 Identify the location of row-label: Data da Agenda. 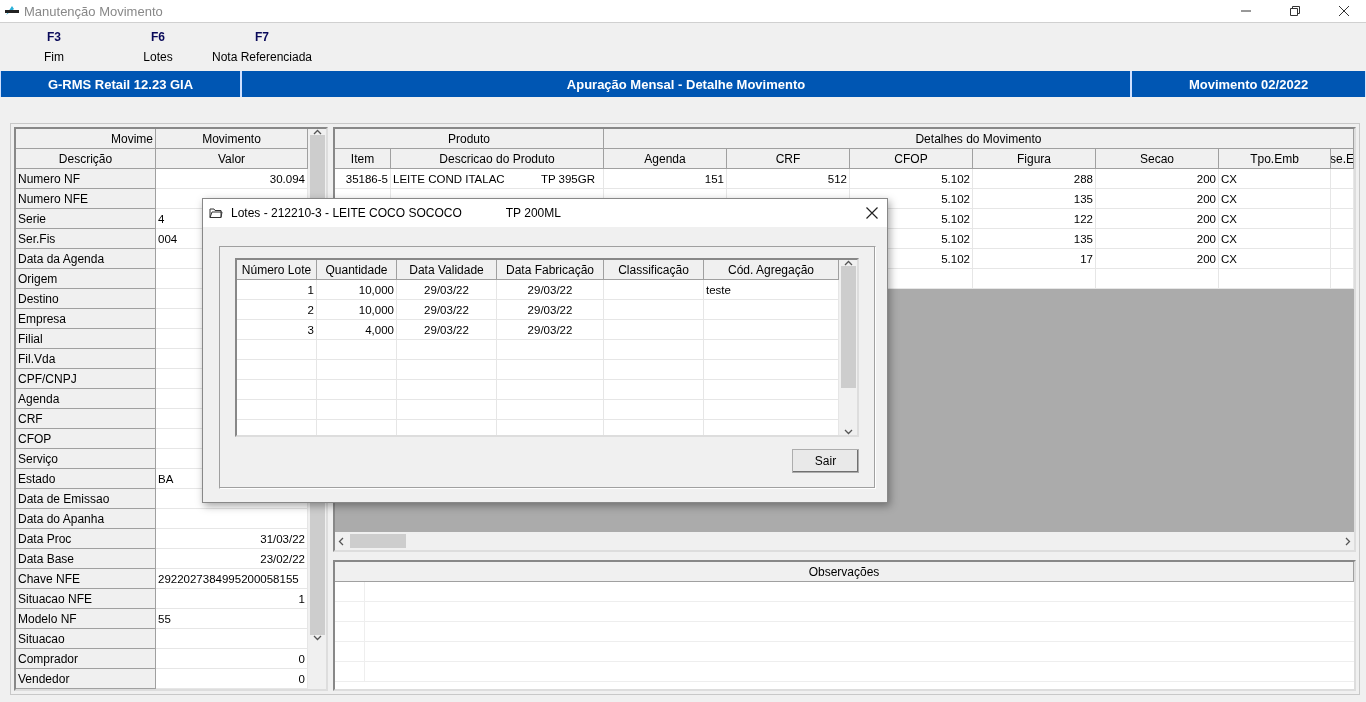
(86, 259).